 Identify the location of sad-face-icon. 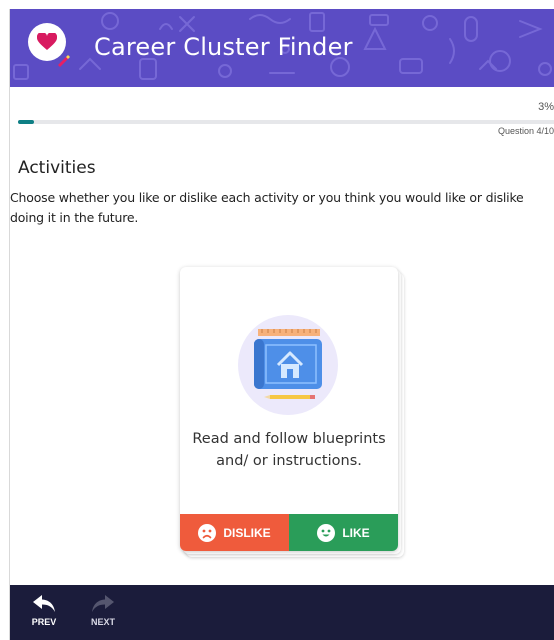
(207, 532).